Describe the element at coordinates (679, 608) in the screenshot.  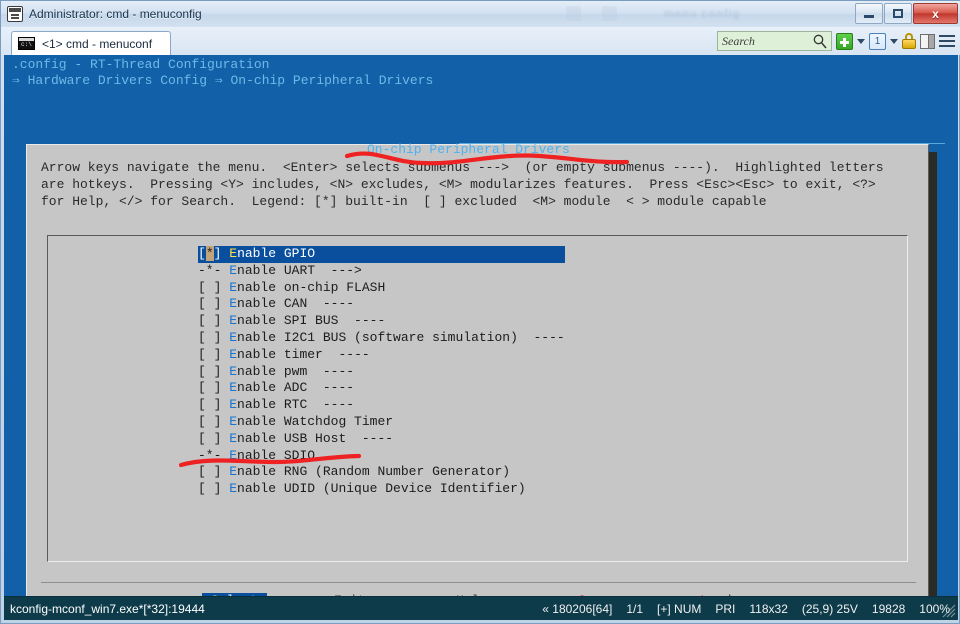
I see `status-field: [+] NUM` at that location.